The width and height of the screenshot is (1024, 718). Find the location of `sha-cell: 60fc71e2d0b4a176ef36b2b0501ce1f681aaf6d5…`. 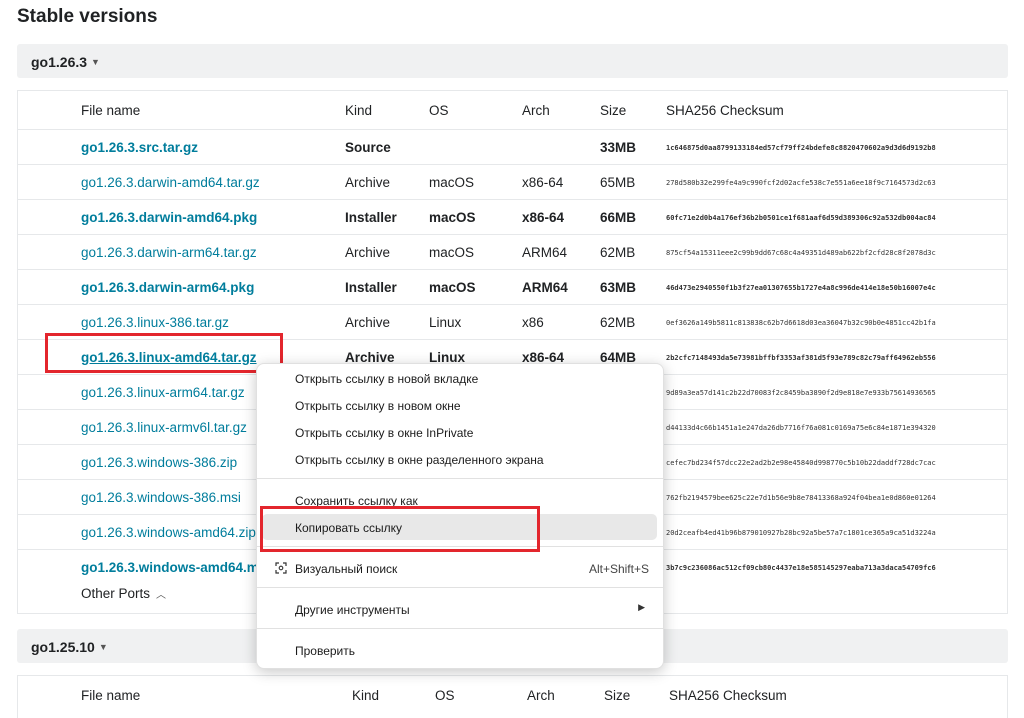

sha-cell: 60fc71e2d0b4a176ef36b2b0501ce1f681aaf6d5… is located at coordinates (801, 218).